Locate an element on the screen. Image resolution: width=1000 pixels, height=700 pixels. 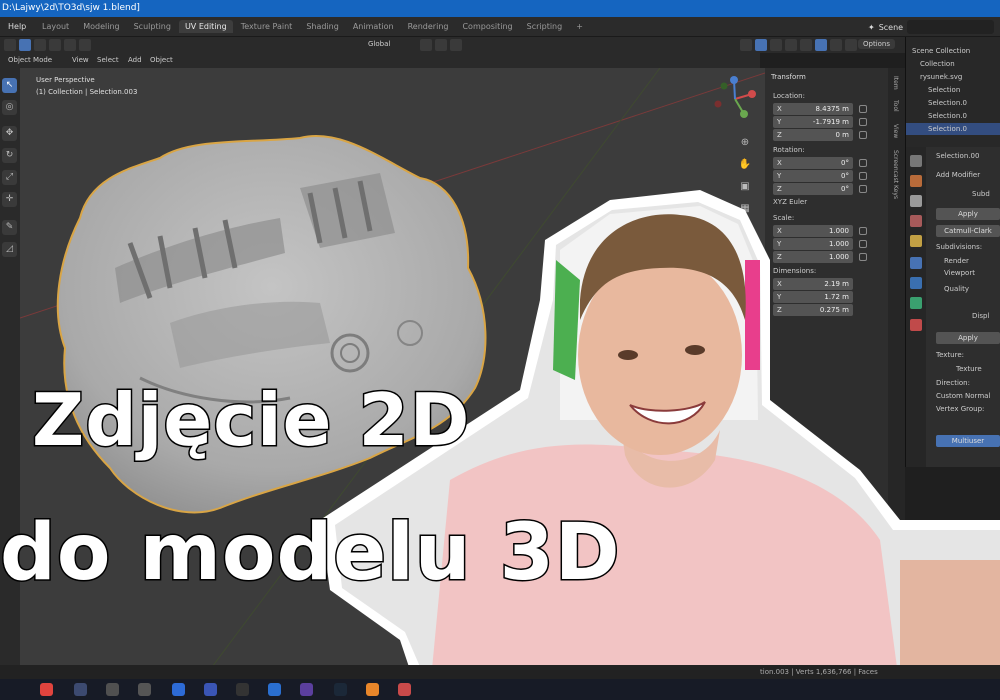
status-bar: tion.003 | Verts 1,636,766 | Faces is located at coordinates (500, 672).